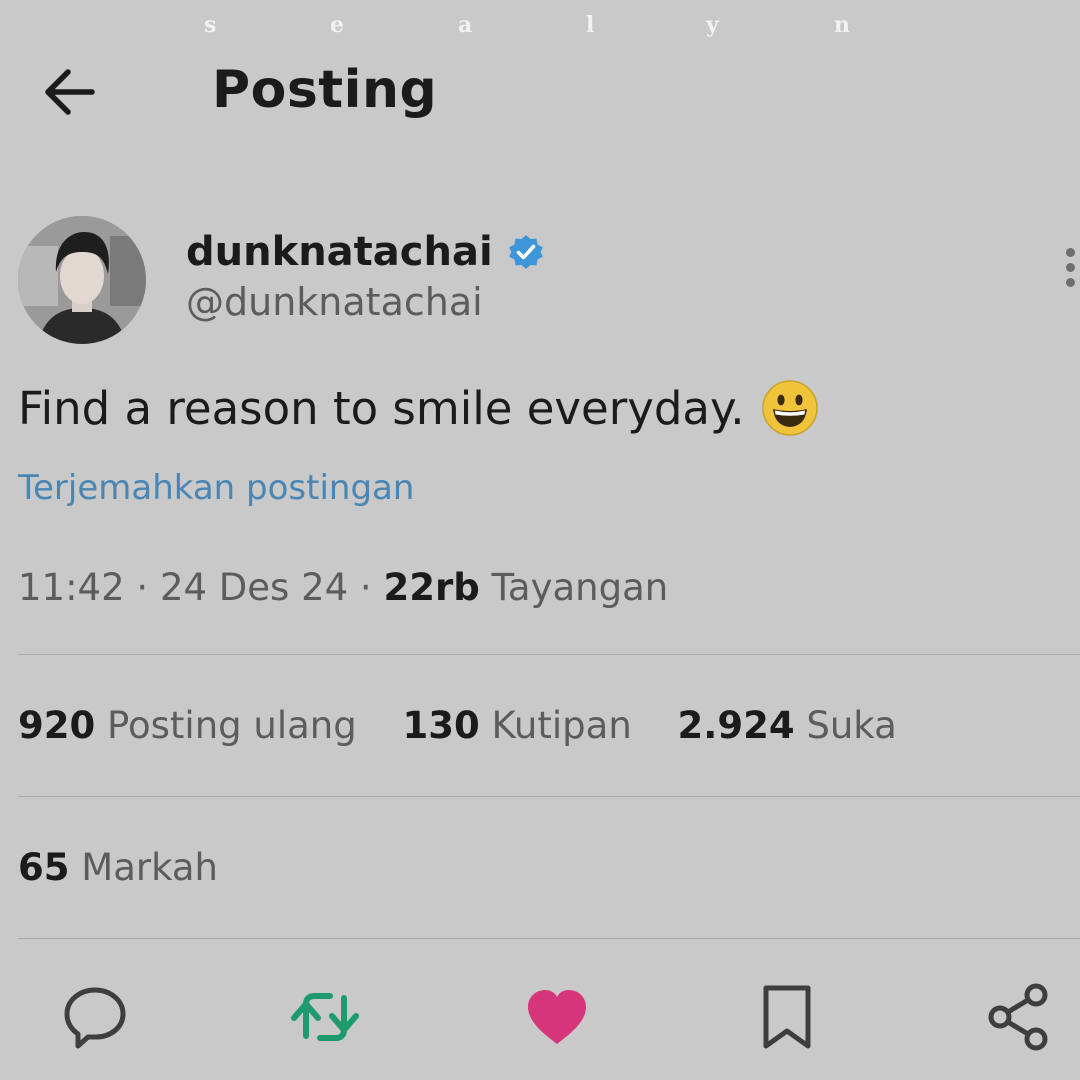 This screenshot has height=1080, width=1080. Describe the element at coordinates (57, 725) in the screenshot. I see `reposts-count: 920` at that location.